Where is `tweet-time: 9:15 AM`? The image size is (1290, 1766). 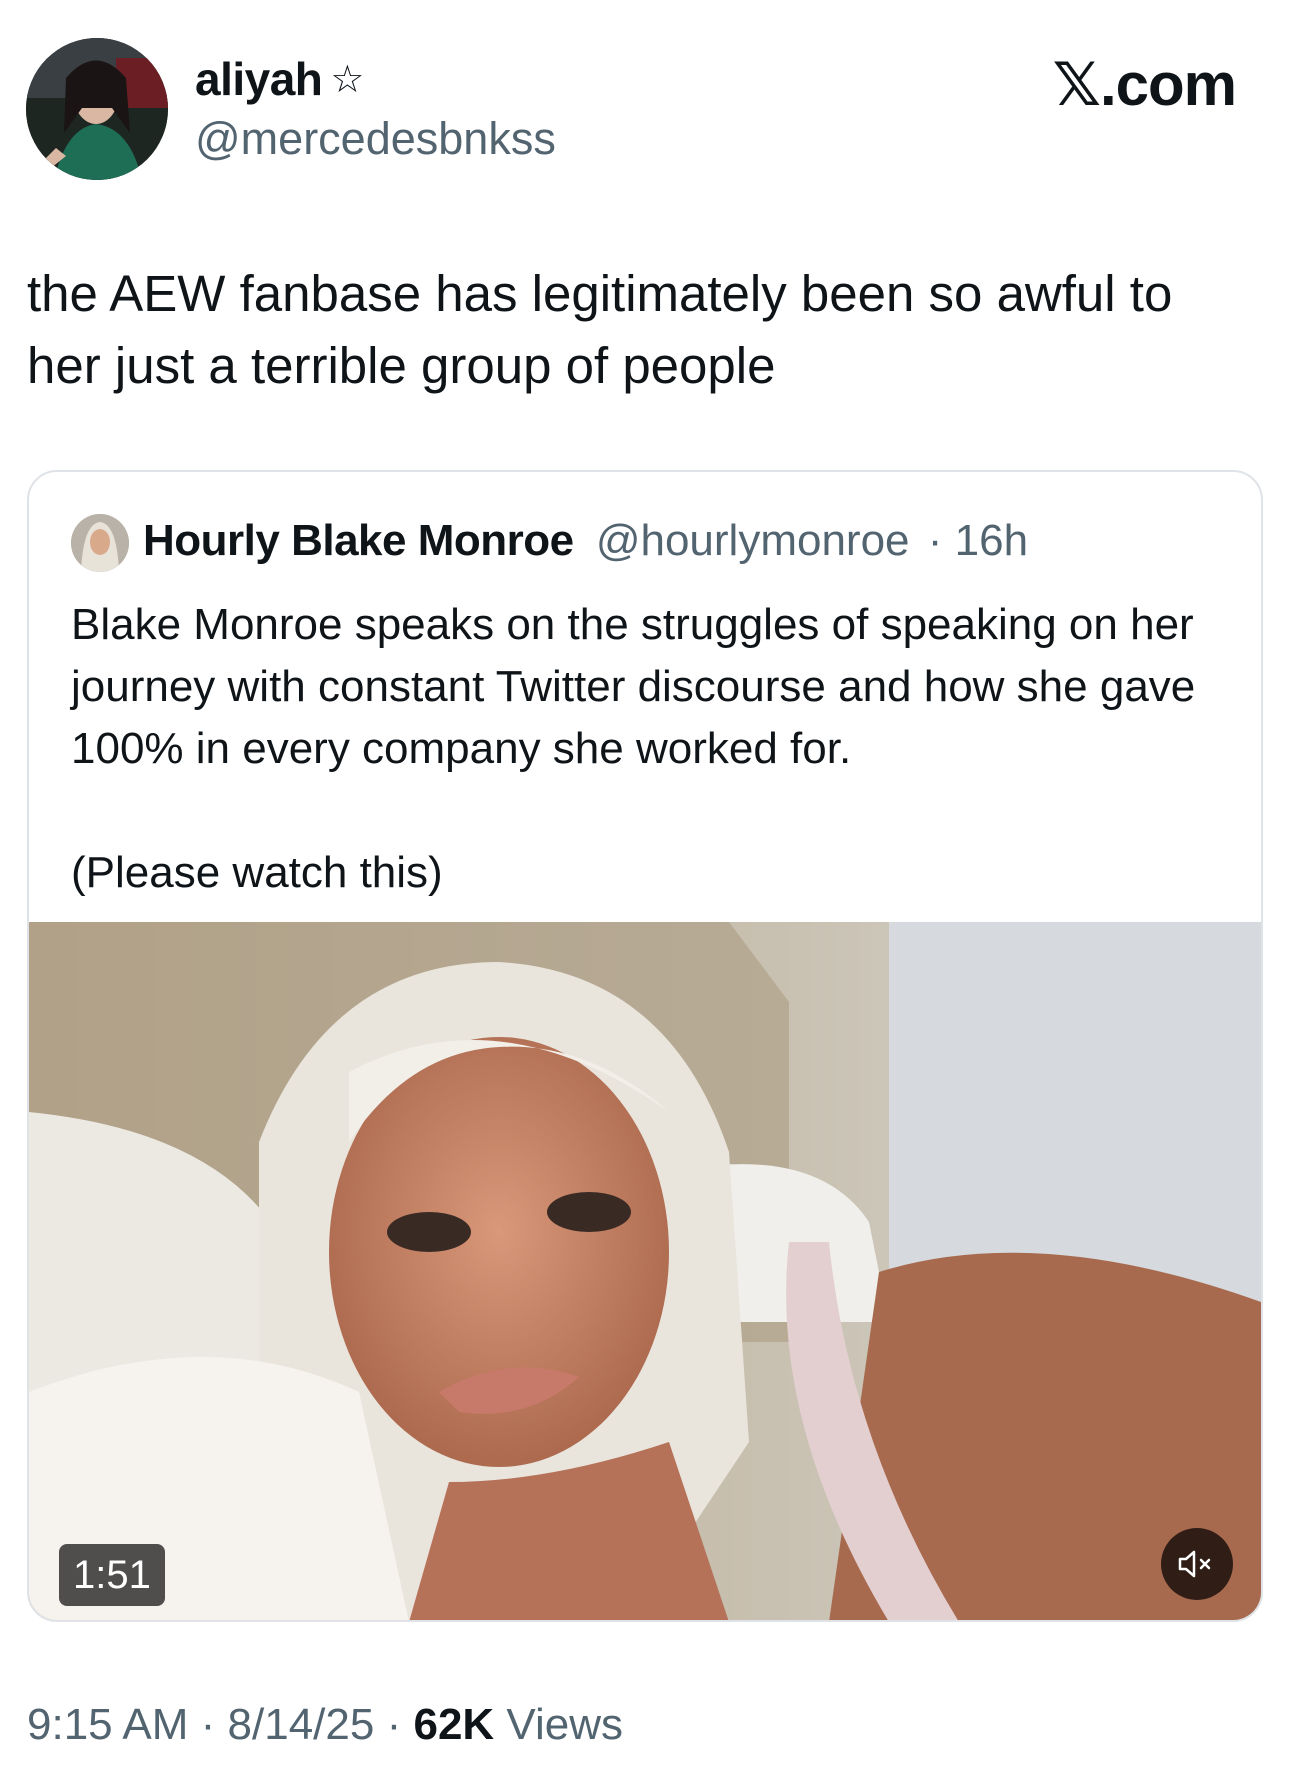 tweet-time: 9:15 AM is located at coordinates (107, 1724).